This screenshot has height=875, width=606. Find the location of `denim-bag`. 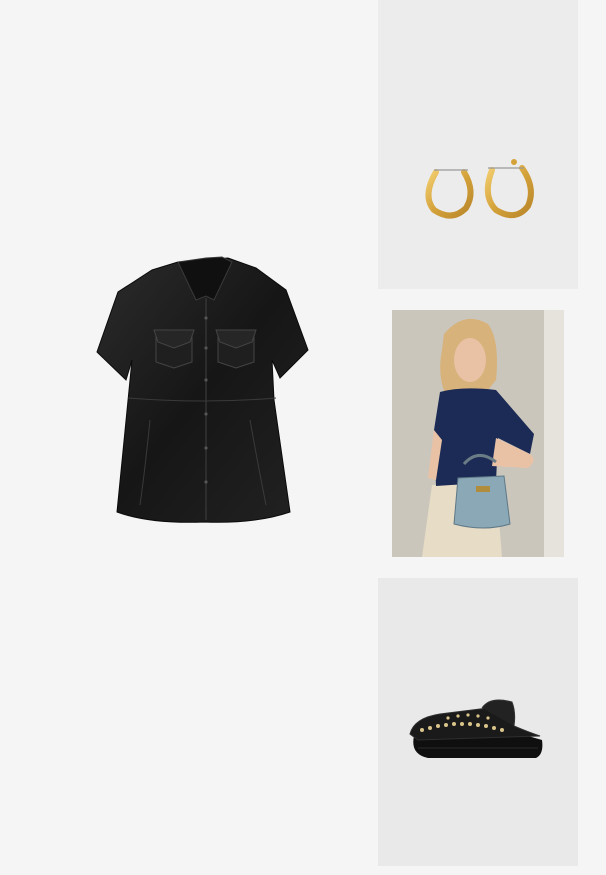

denim-bag is located at coordinates (482, 502).